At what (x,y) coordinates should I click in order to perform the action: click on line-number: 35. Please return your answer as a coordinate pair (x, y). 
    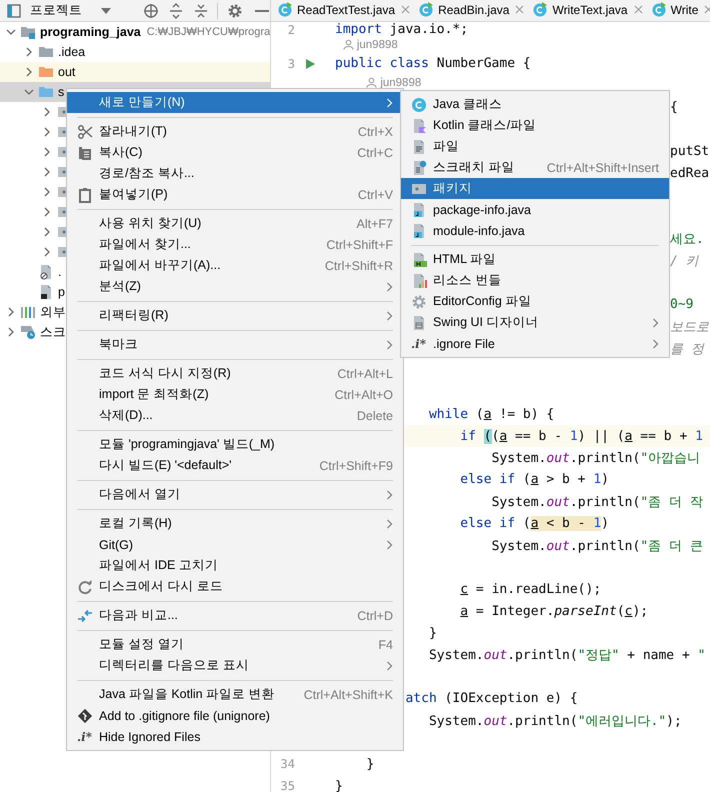
    Looking at the image, I should click on (287, 785).